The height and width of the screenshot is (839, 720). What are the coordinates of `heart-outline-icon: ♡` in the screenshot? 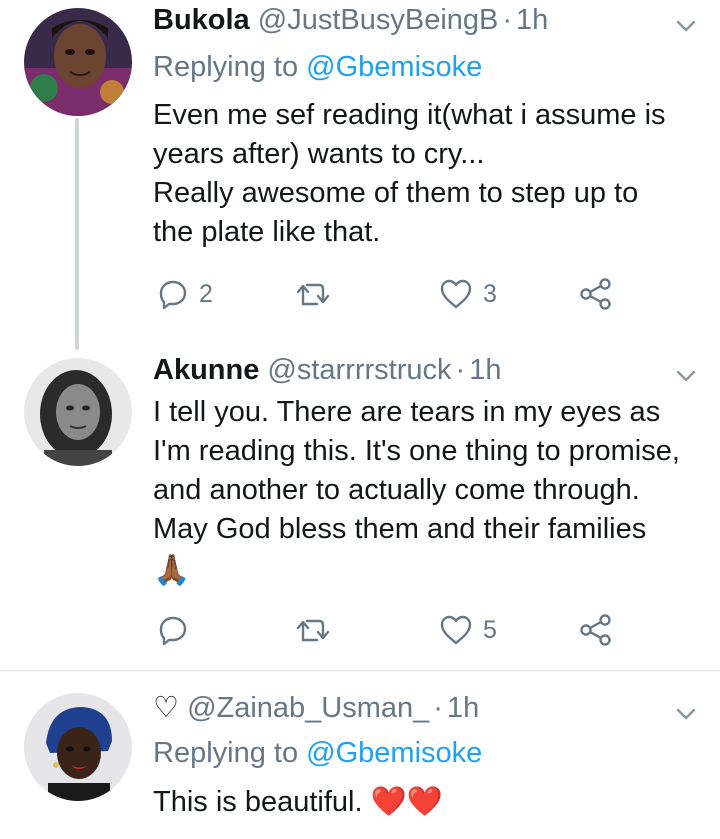 It's located at (166, 708).